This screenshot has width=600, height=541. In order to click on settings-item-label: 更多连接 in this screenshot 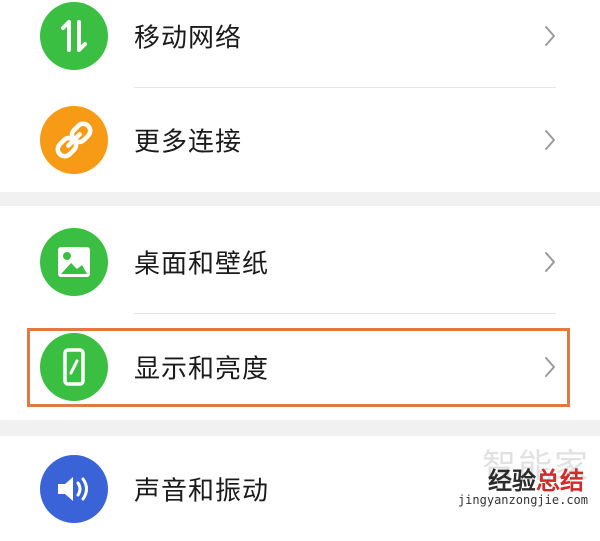, I will do `click(188, 142)`.